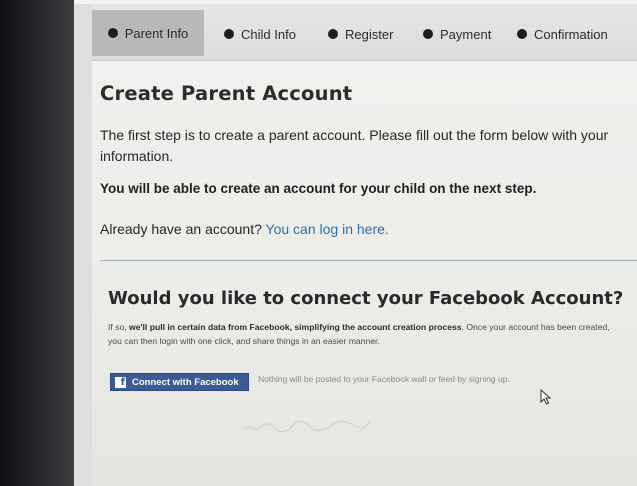 The image size is (637, 486). What do you see at coordinates (466, 34) in the screenshot?
I see `step-label: Payment` at bounding box center [466, 34].